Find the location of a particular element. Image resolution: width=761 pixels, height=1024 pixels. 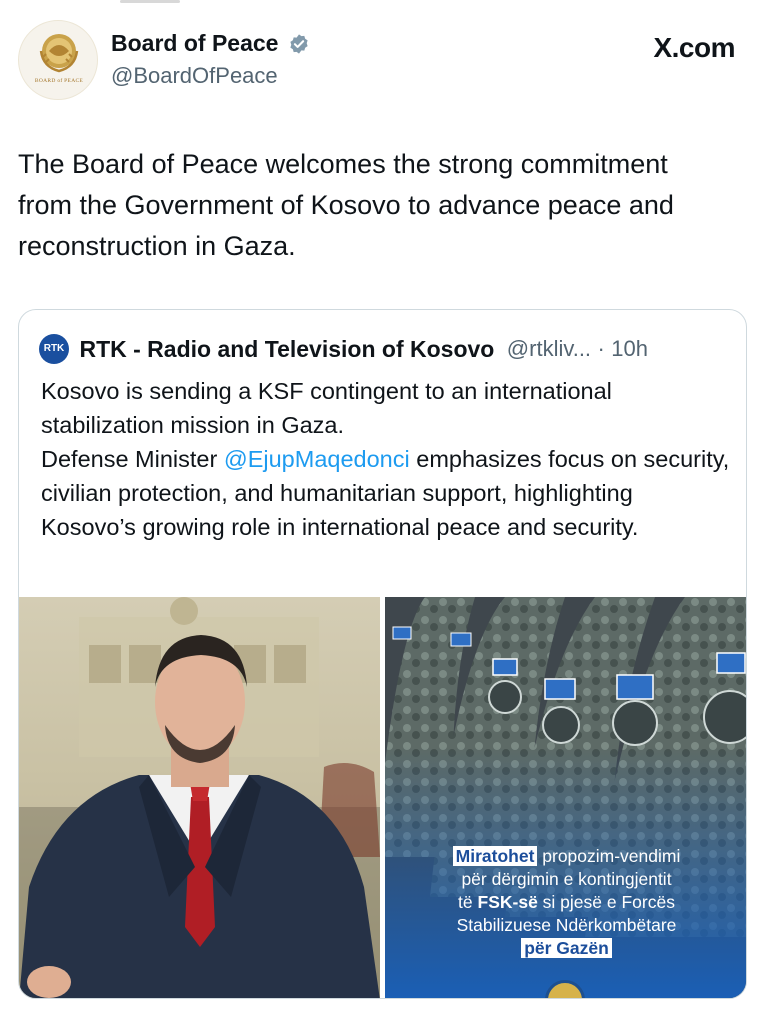

caption-line-1: Miratohet propozim-vendimi is located at coordinates (565, 856).